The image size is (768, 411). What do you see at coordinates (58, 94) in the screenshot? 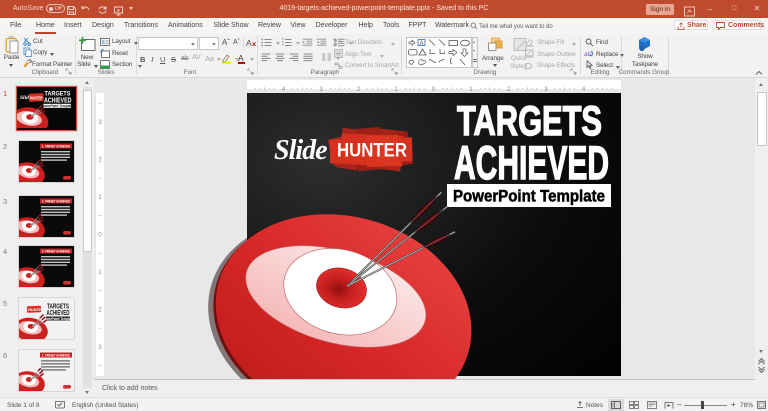
I see `svg-text: TARGETS` at bounding box center [58, 94].